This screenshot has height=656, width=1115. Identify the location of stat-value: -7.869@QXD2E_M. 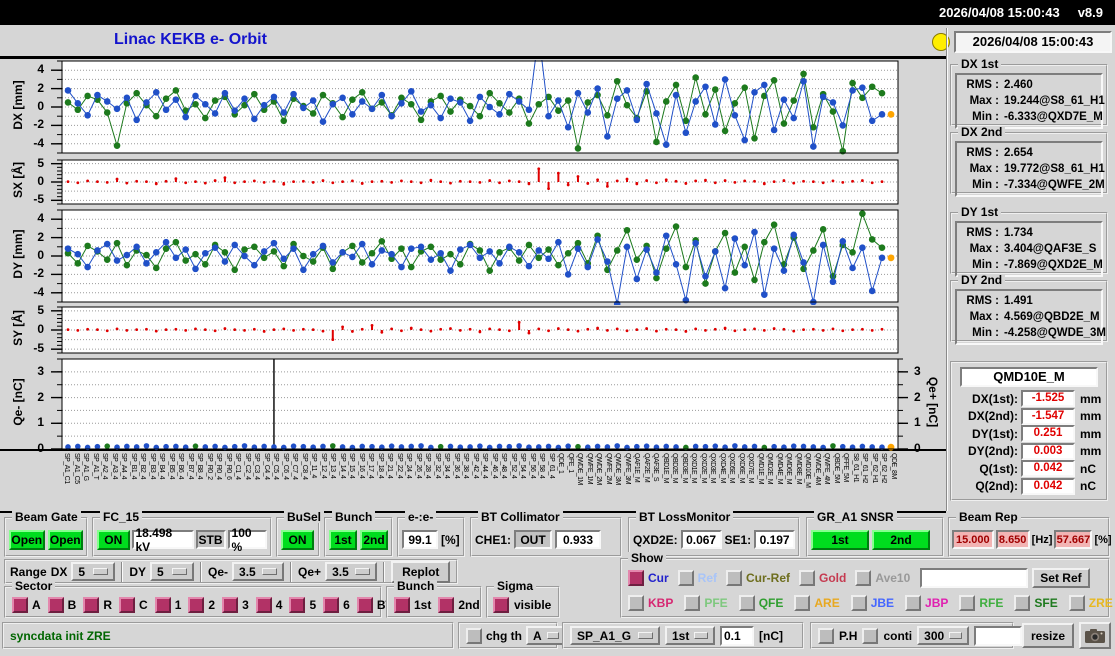
(1053, 265).